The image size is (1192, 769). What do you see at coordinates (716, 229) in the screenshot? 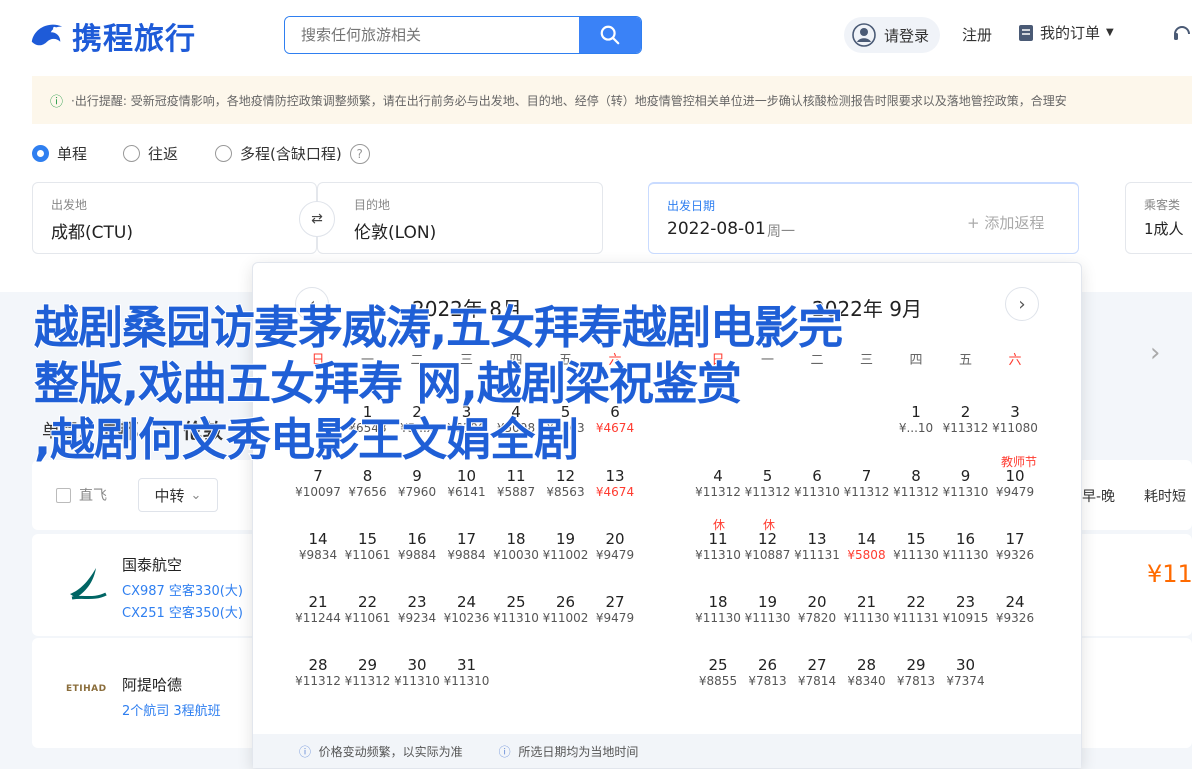
I see `date-value: 2022-08-01` at bounding box center [716, 229].